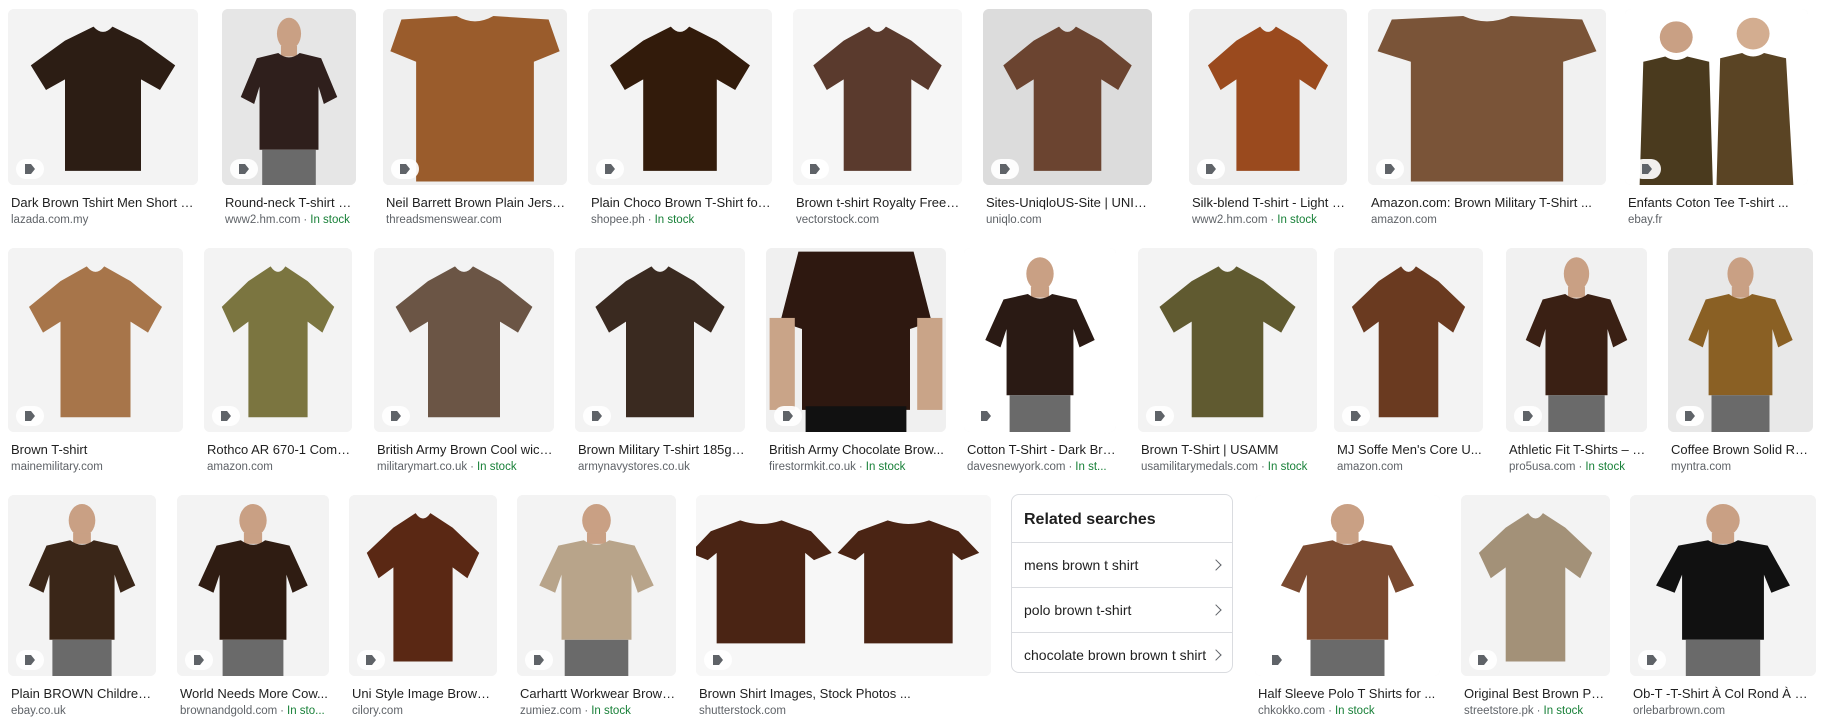  I want to click on image-result-tile: Coffee Brown Solid Ro... myntra.com, so click(1740, 361).